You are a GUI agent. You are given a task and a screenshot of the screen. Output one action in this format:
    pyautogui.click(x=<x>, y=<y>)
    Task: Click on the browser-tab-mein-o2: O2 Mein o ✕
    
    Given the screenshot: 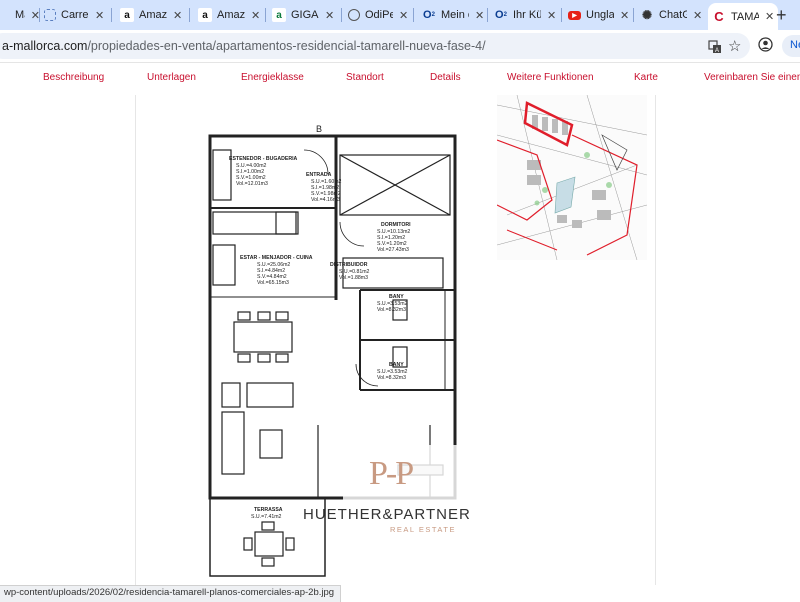 What is the action you would take?
    pyautogui.click(x=453, y=15)
    